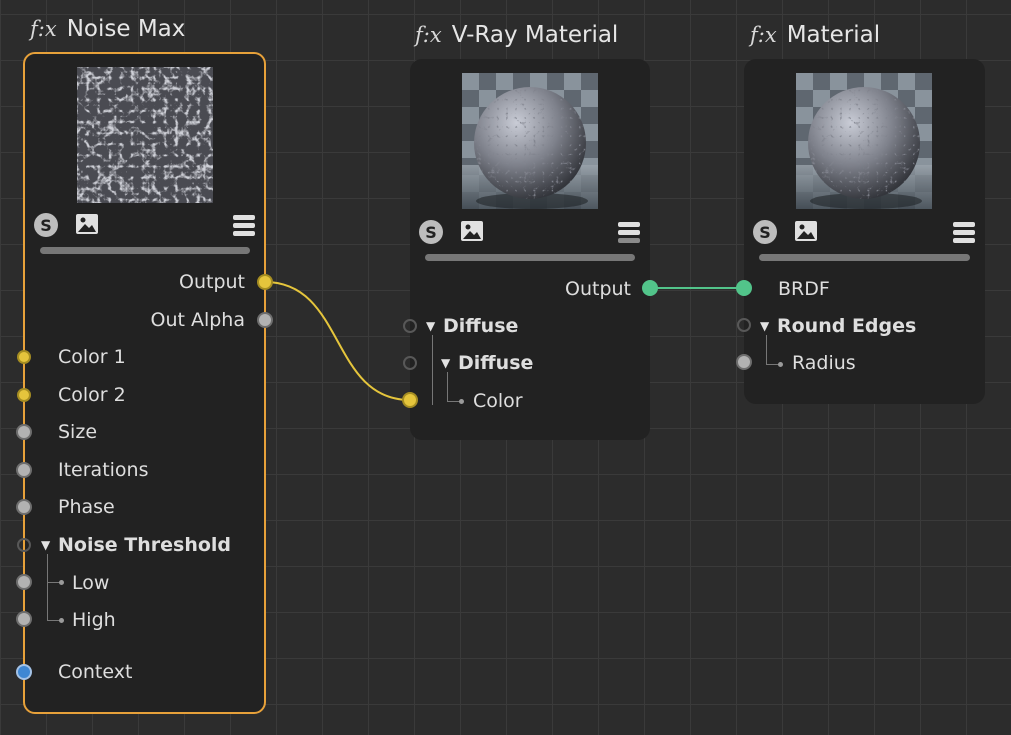 The image size is (1011, 735). I want to click on port-label-color-2: Color 2, so click(92, 395).